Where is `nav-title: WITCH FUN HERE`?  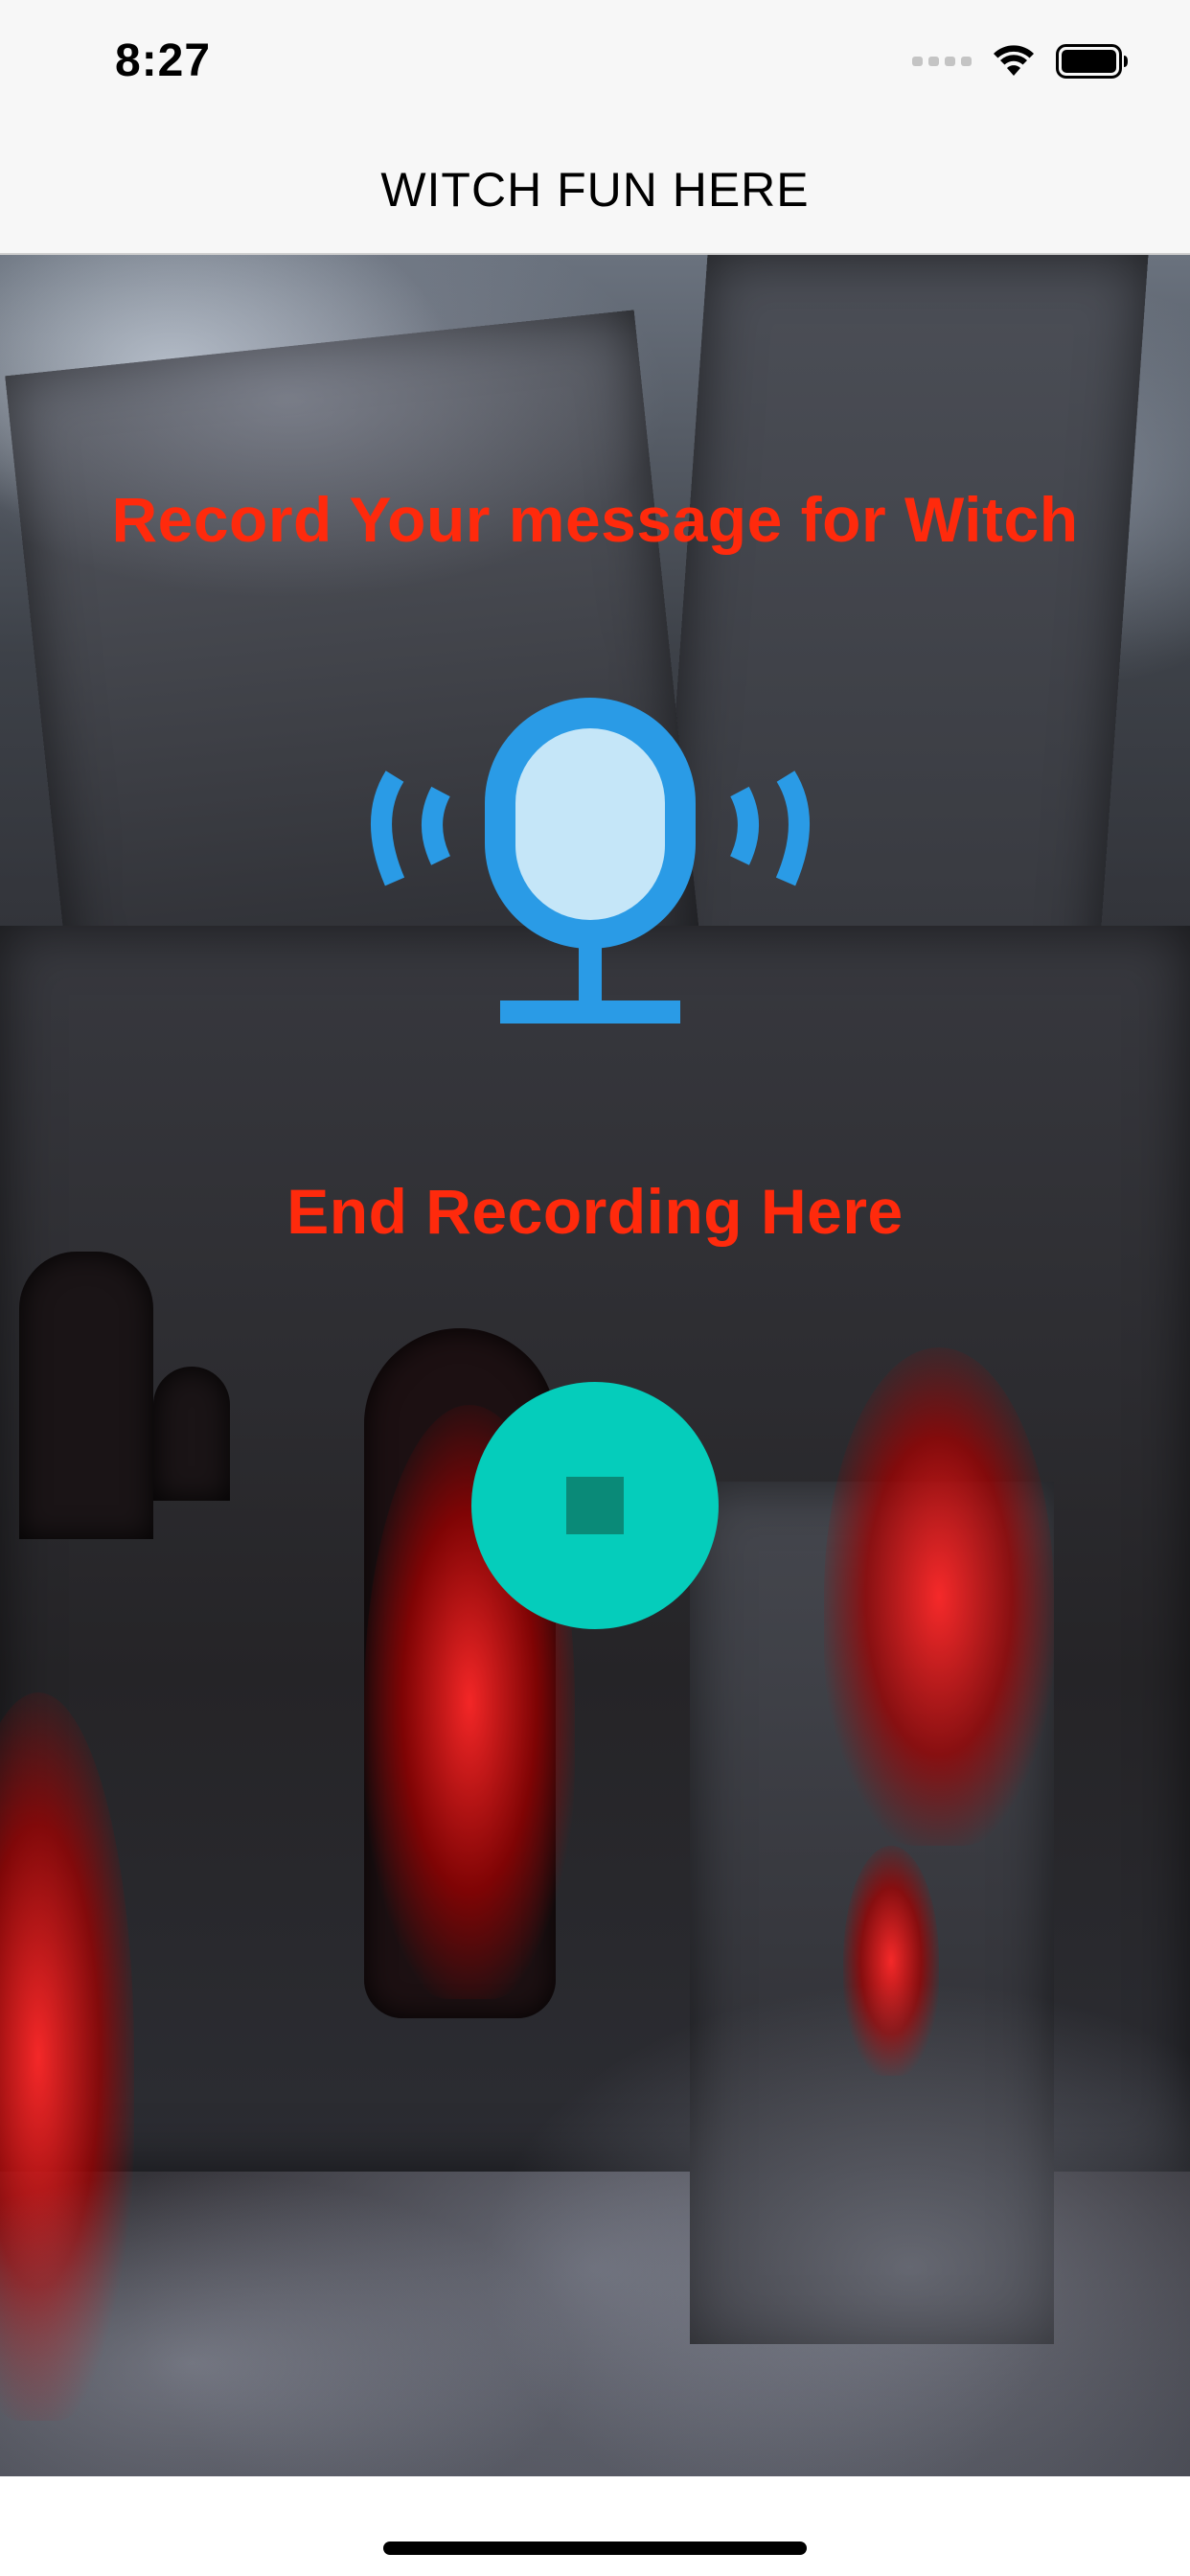 nav-title: WITCH FUN HERE is located at coordinates (595, 190).